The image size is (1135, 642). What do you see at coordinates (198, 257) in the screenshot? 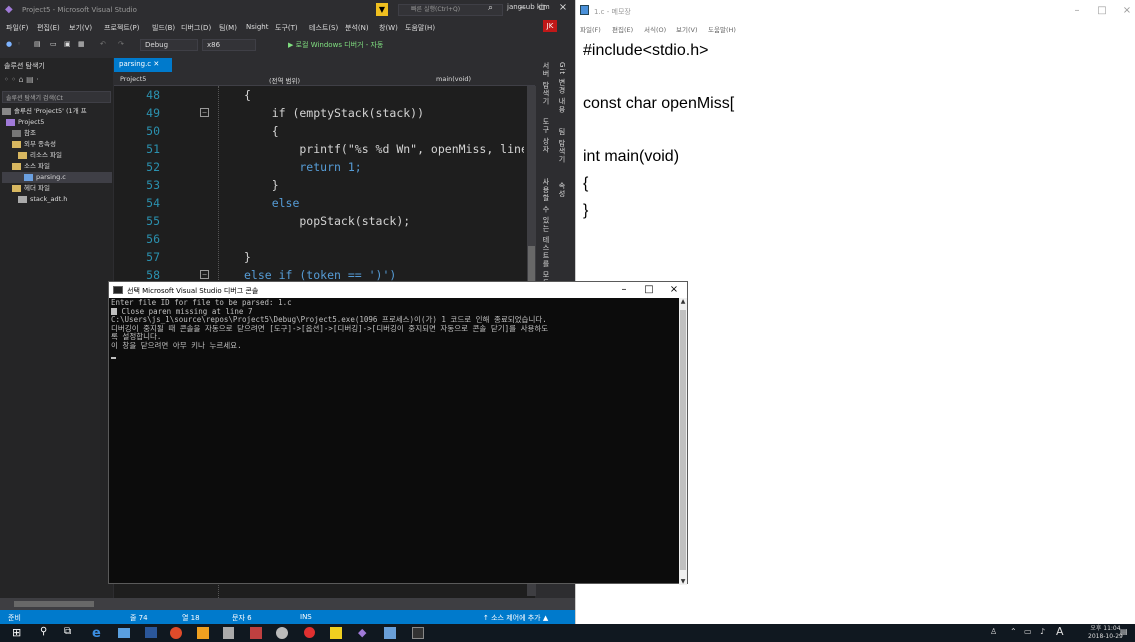
I see `code-line: 57}` at bounding box center [198, 257].